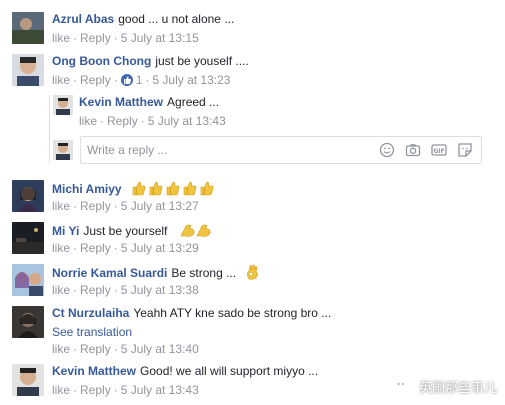 Image resolution: width=505 pixels, height=405 pixels. What do you see at coordinates (160, 248) in the screenshot?
I see `comment-timestamp: 5 July at 13:29` at bounding box center [160, 248].